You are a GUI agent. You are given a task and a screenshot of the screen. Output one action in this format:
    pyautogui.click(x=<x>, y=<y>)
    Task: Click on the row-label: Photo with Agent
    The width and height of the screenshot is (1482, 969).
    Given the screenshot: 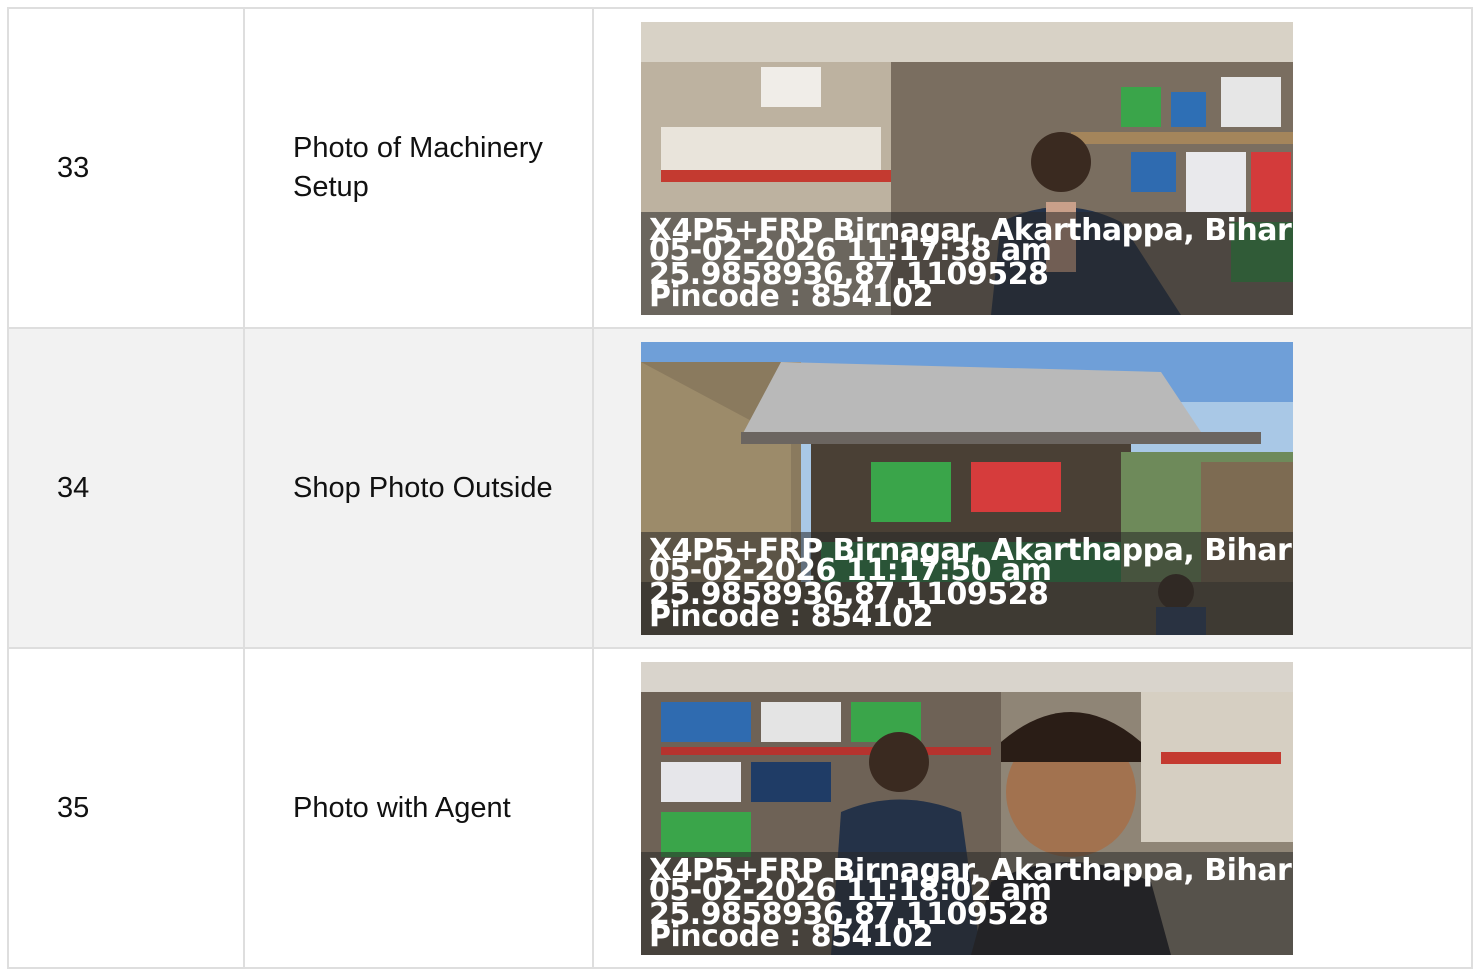 What is the action you would take?
    pyautogui.click(x=418, y=808)
    